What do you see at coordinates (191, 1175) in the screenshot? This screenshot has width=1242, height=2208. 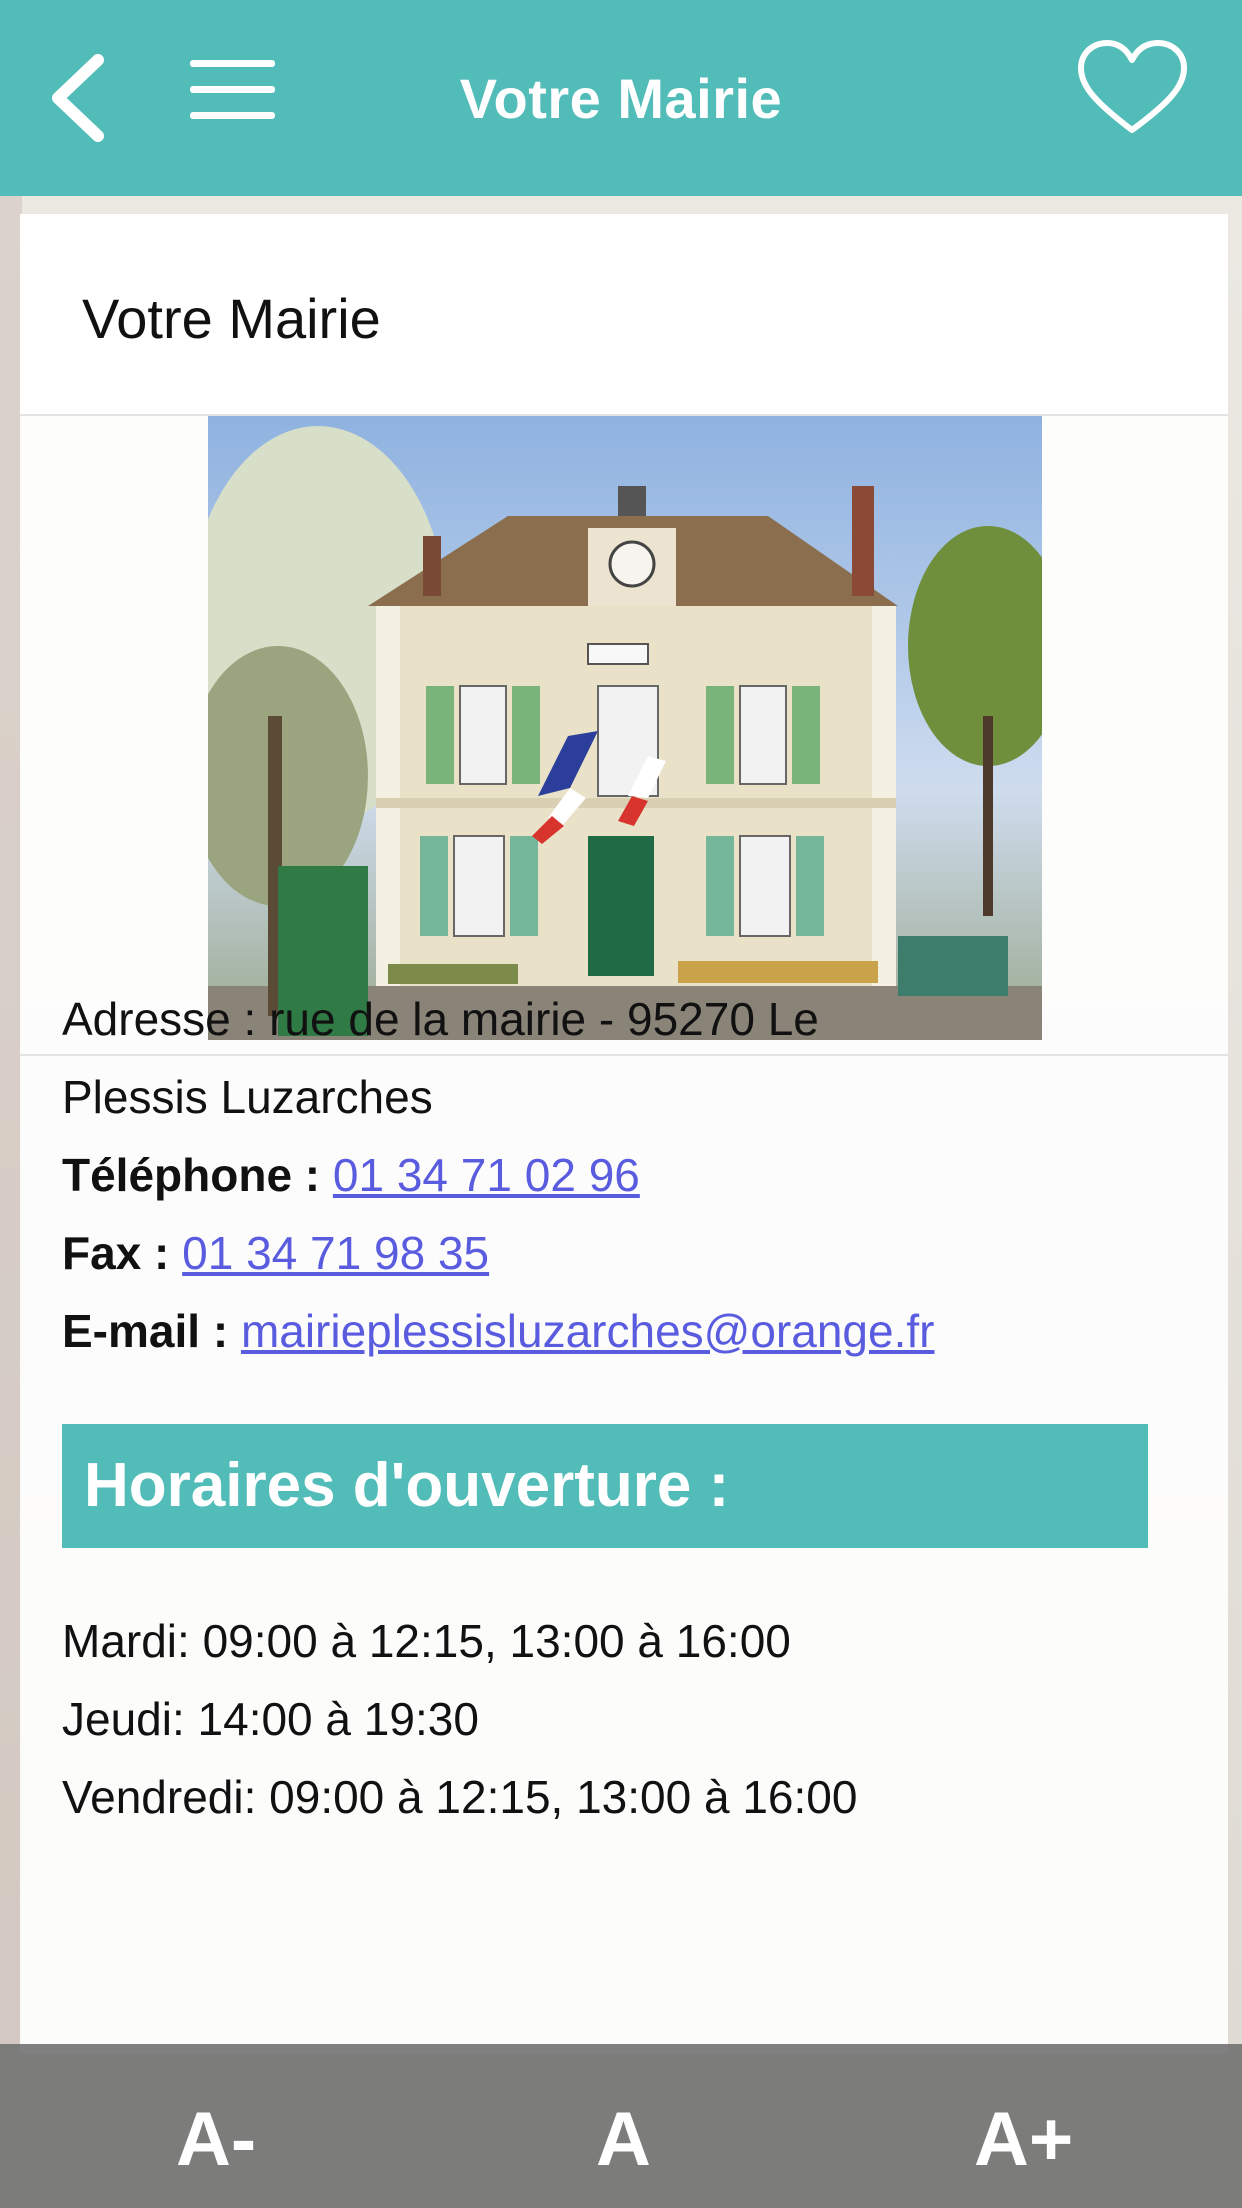 I see `phone-label: Téléphone :` at bounding box center [191, 1175].